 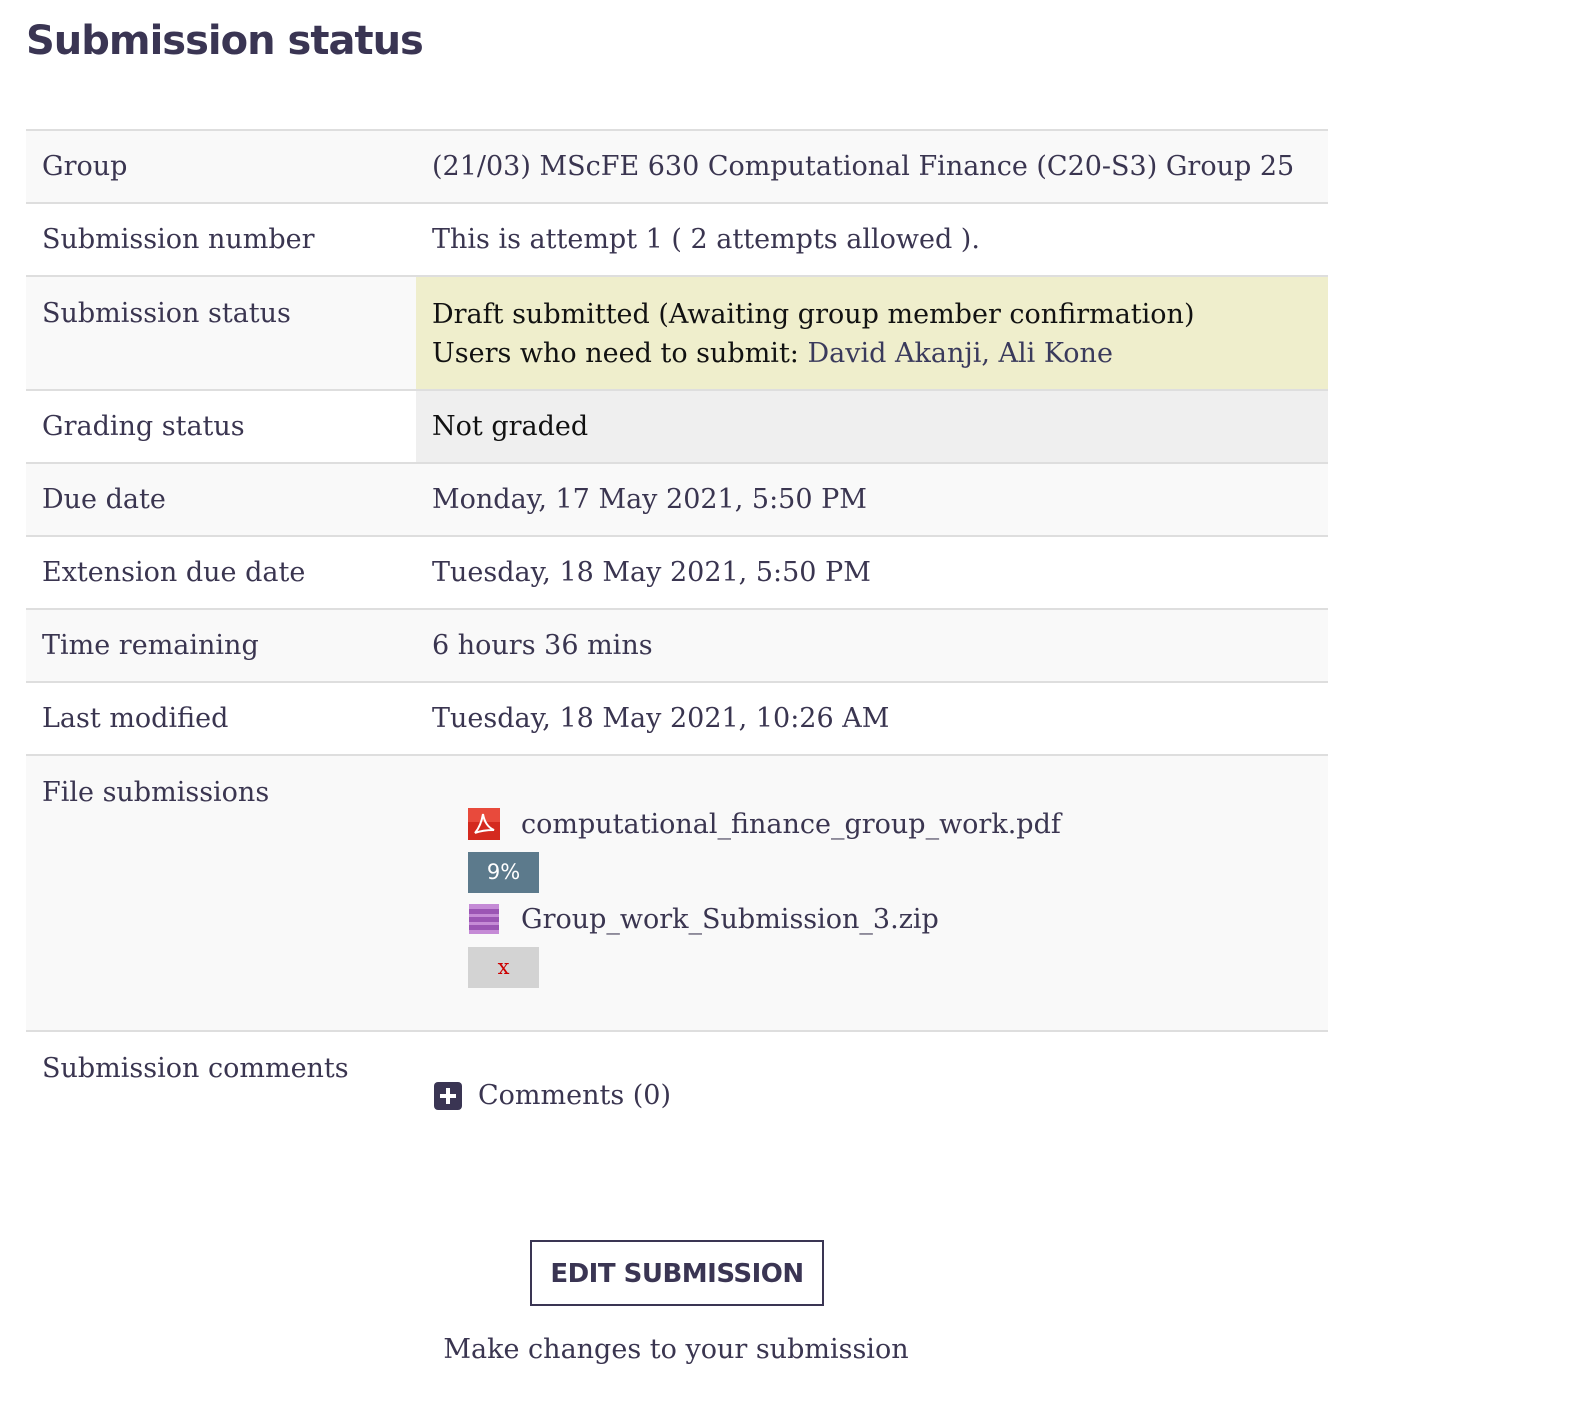 What do you see at coordinates (730, 919) in the screenshot?
I see `file-link: Group_work_Submission_3.zip` at bounding box center [730, 919].